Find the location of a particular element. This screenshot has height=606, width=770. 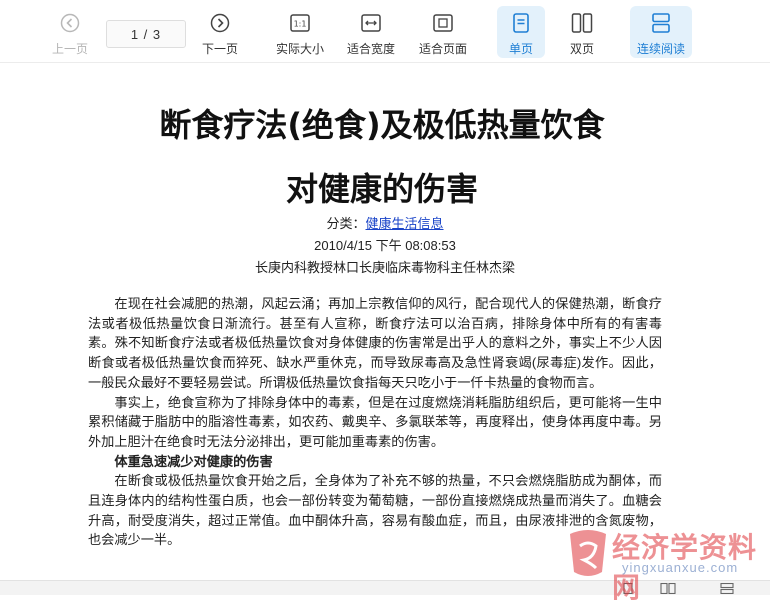

continuous-label: 连续阅读 is located at coordinates (660, 49).